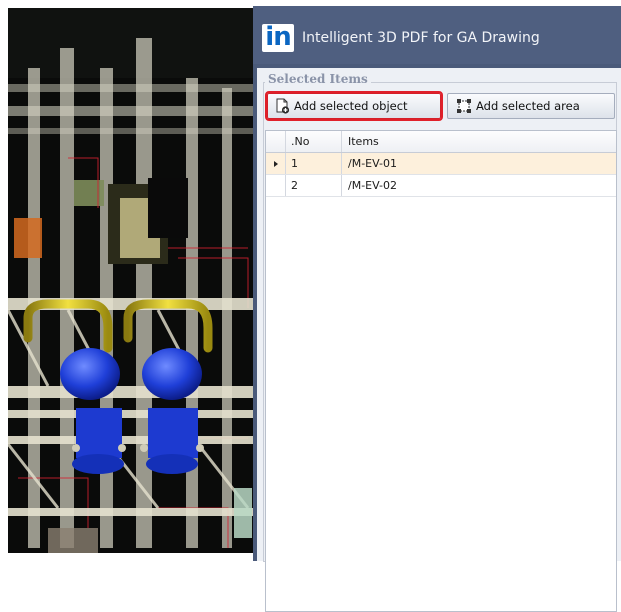 The image size is (621, 612). Describe the element at coordinates (314, 185) in the screenshot. I see `row-number: 2` at that location.